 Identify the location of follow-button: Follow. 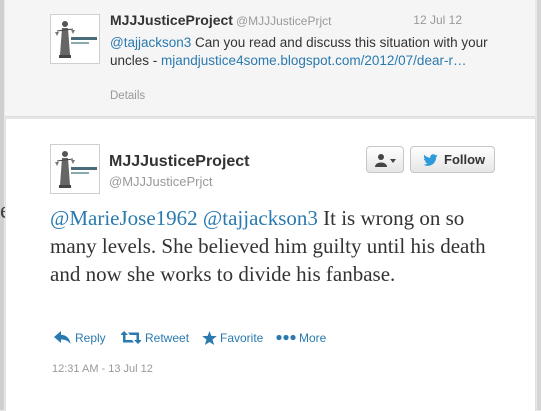
(452, 159).